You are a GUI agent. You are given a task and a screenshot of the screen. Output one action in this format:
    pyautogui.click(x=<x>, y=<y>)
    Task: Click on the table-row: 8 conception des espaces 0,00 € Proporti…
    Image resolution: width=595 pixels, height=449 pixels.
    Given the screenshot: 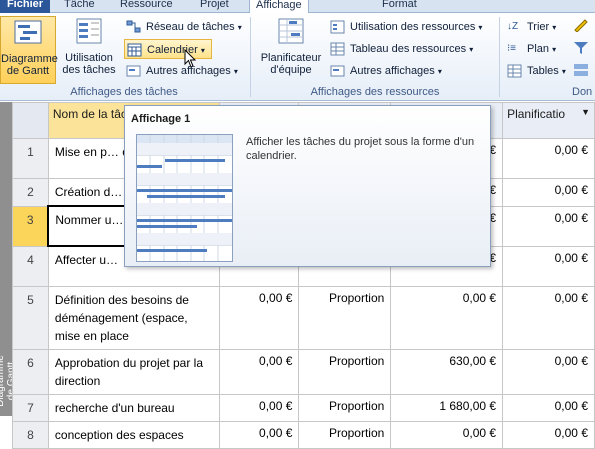 What is the action you would take?
    pyautogui.click(x=303, y=434)
    